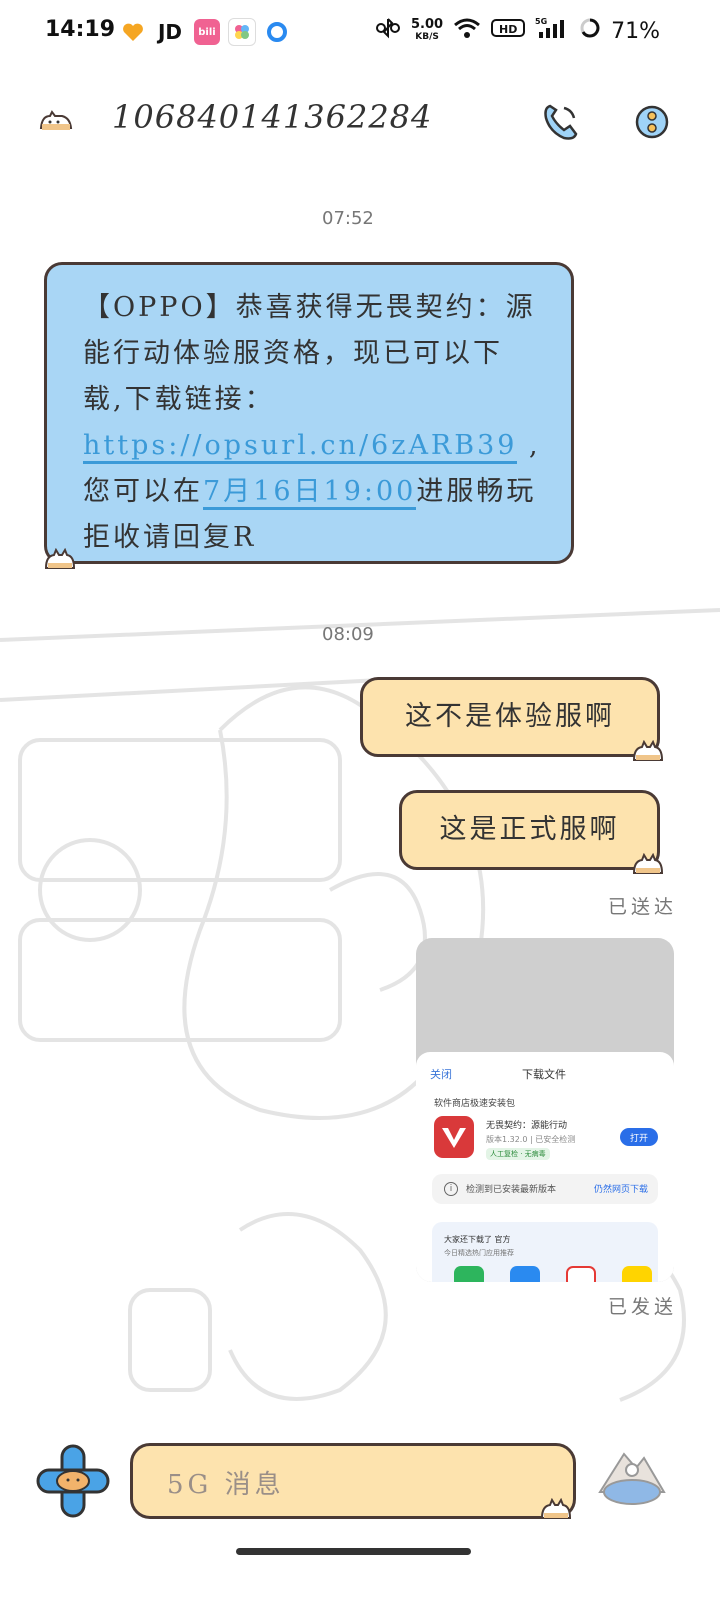  What do you see at coordinates (310, 493) in the screenshot?
I see `date-link: 7月16日19:00` at bounding box center [310, 493].